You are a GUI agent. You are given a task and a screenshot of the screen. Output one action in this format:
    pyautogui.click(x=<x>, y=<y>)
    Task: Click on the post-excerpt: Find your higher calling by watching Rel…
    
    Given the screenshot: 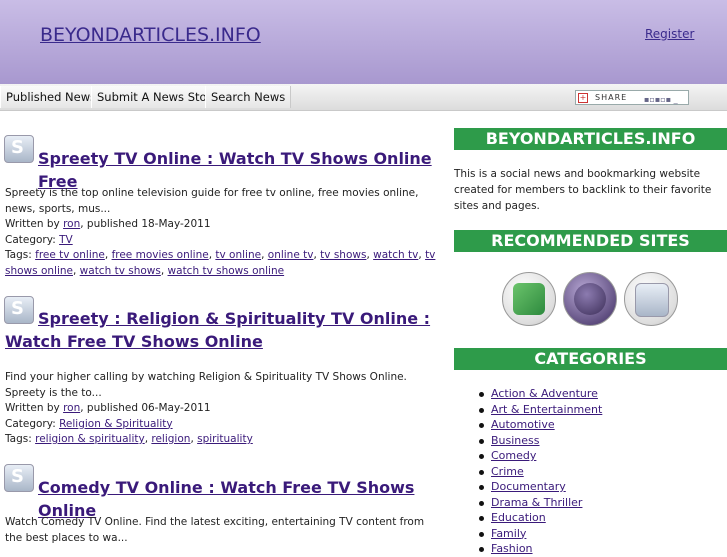 What is the action you would take?
    pyautogui.click(x=206, y=385)
    